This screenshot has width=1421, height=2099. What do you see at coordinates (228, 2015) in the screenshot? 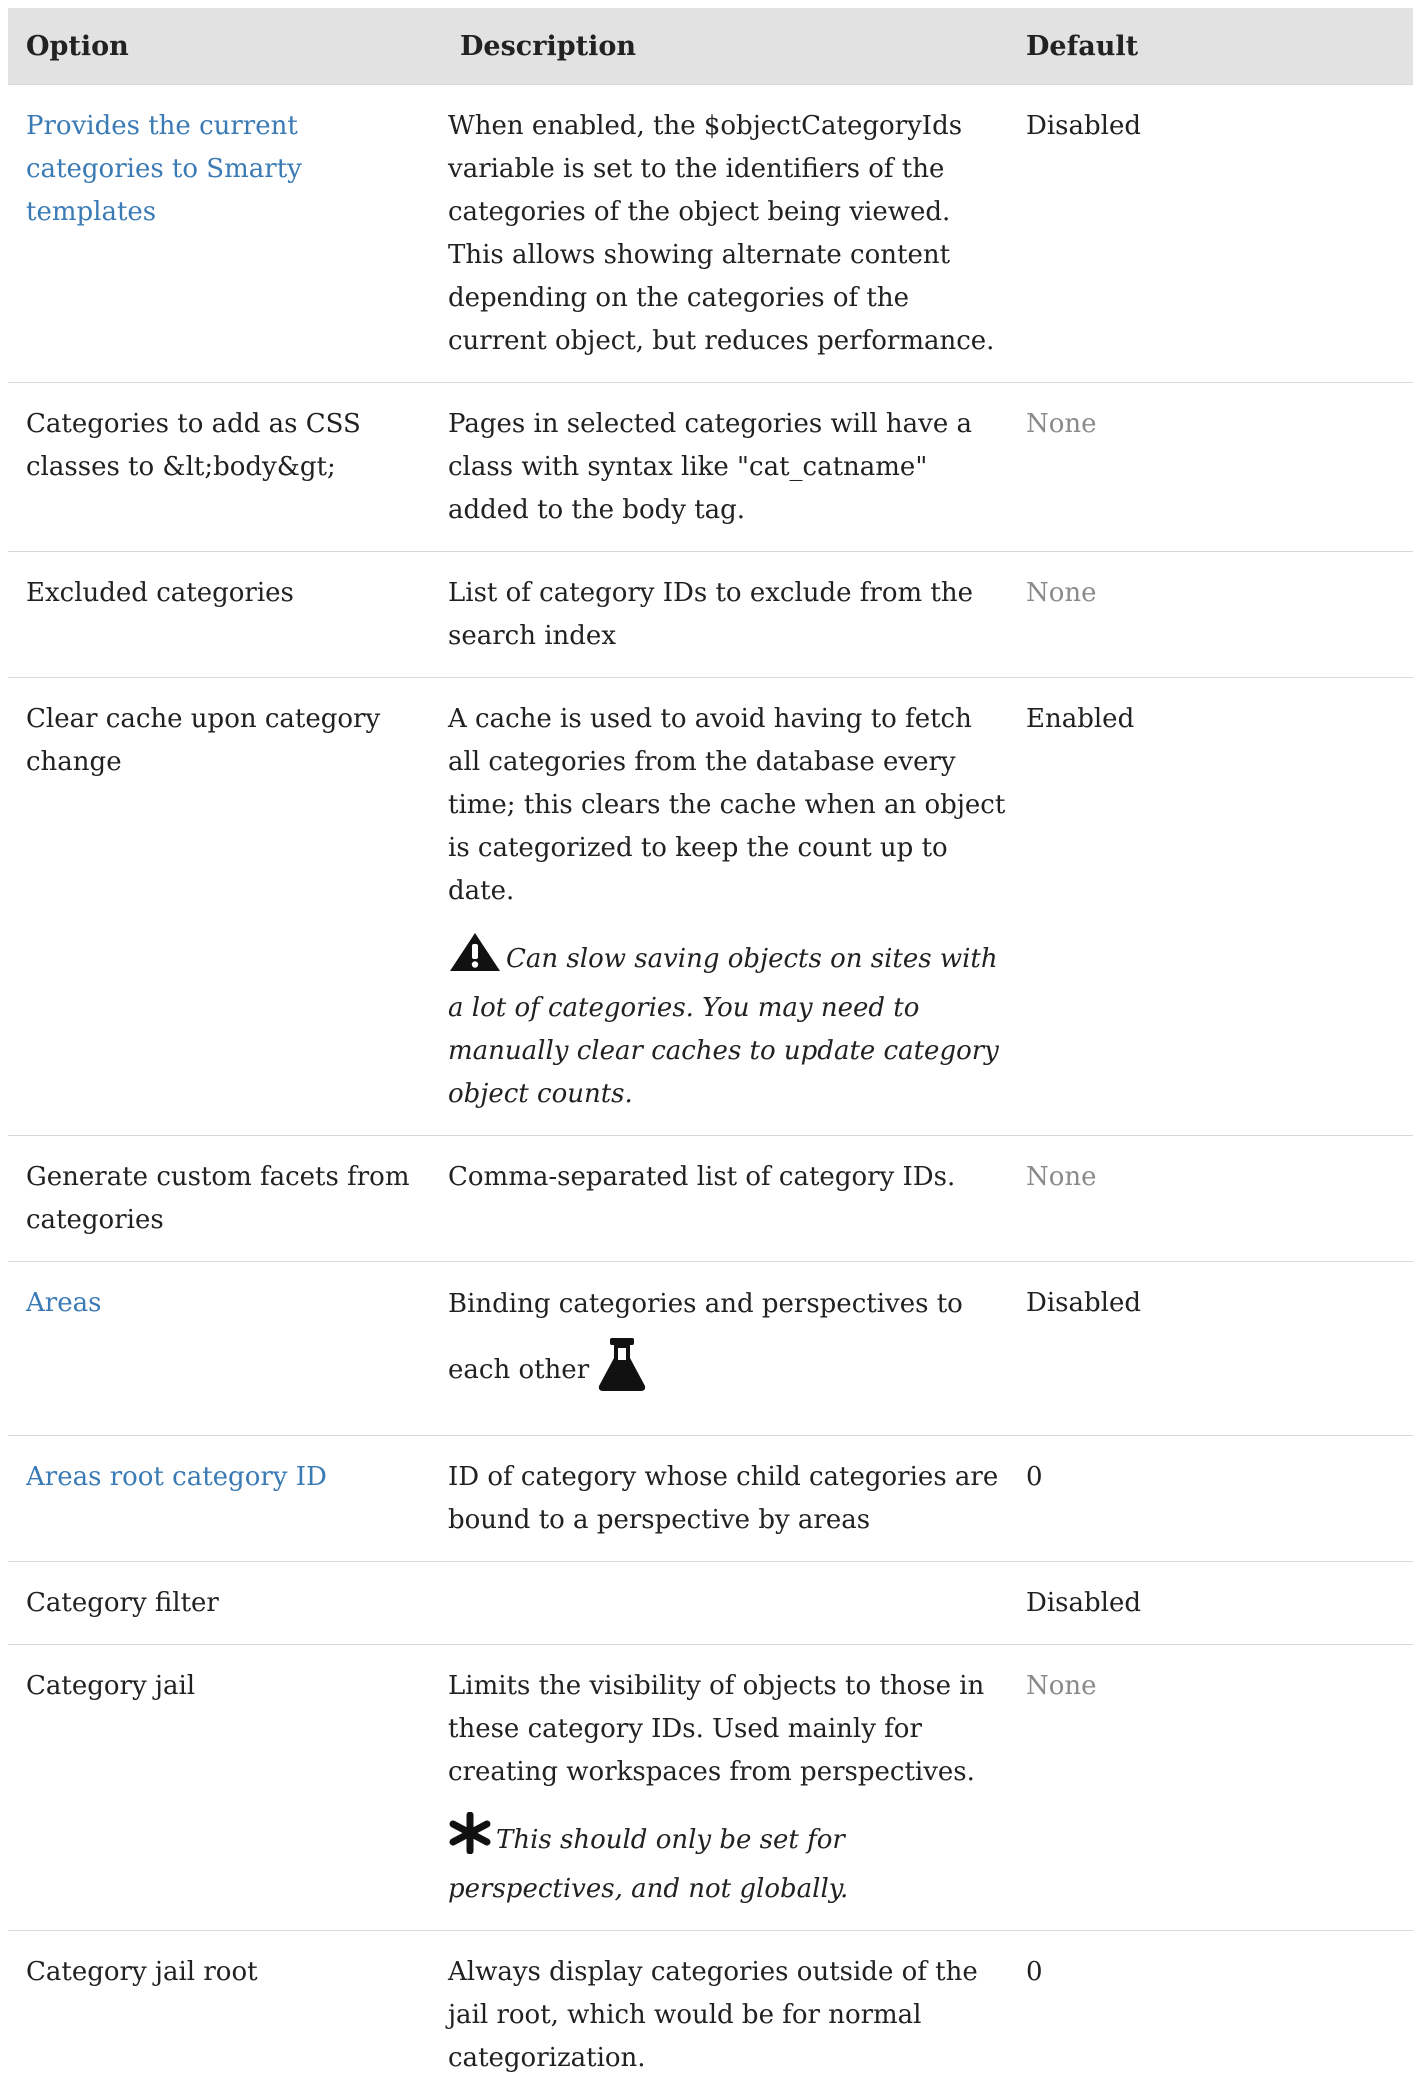
I see `option-label: Category jail root` at bounding box center [228, 2015].